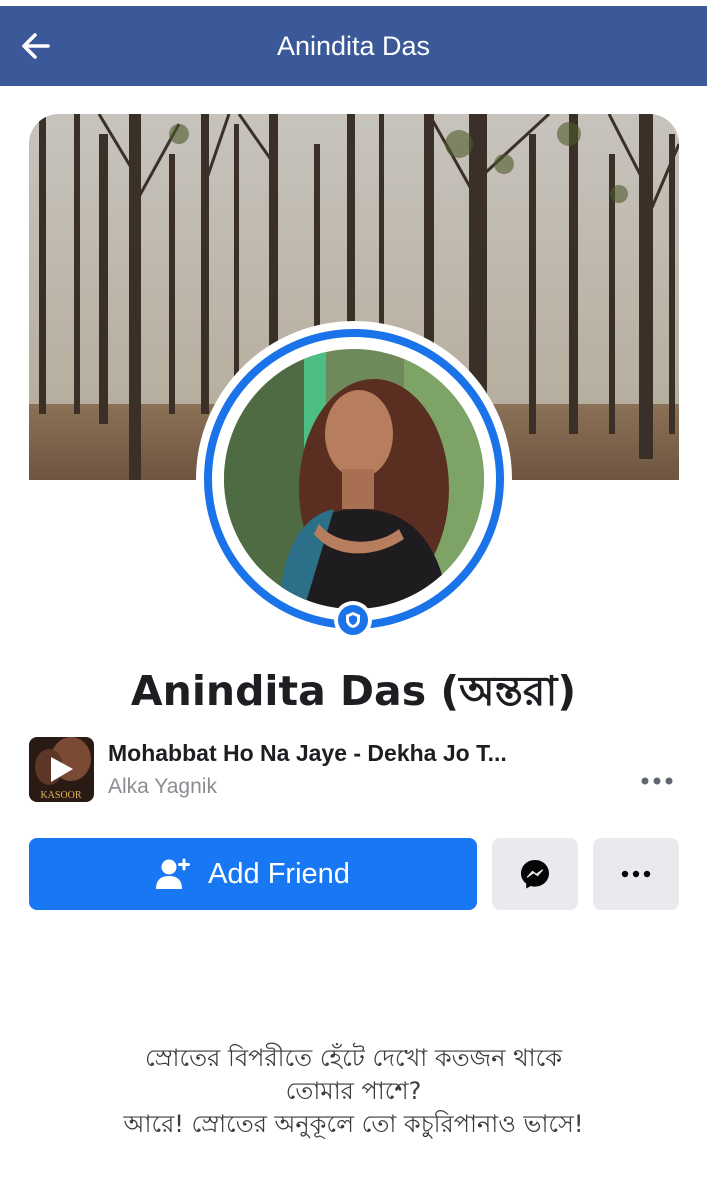  I want to click on bio-line: স্রোতের বিপরীতে হেঁটে দেখো কতজন থাকে, so click(353, 1058).